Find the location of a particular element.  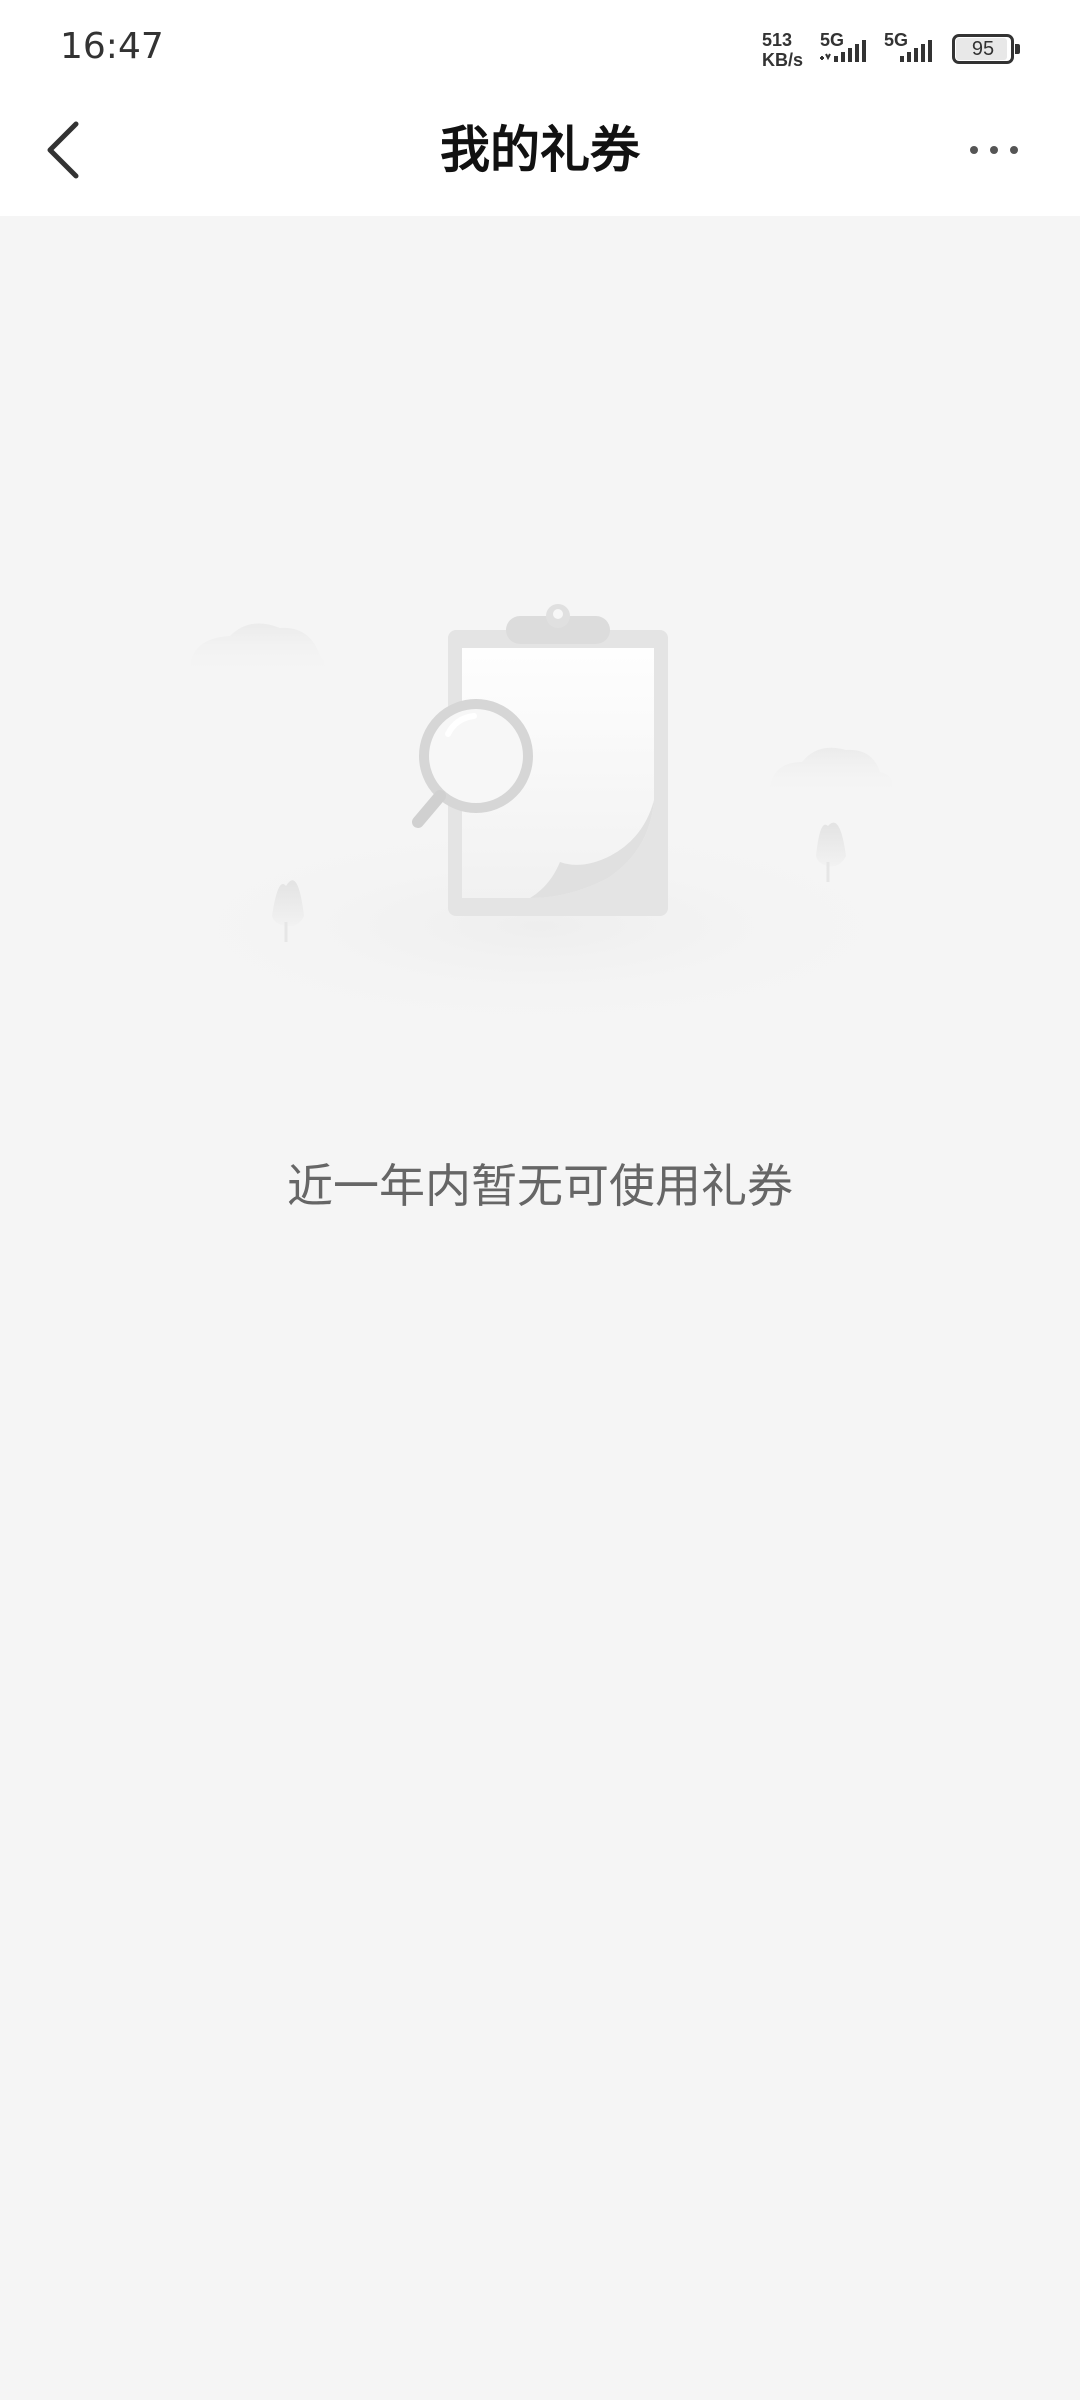

battery-percent: 95 is located at coordinates (983, 49).